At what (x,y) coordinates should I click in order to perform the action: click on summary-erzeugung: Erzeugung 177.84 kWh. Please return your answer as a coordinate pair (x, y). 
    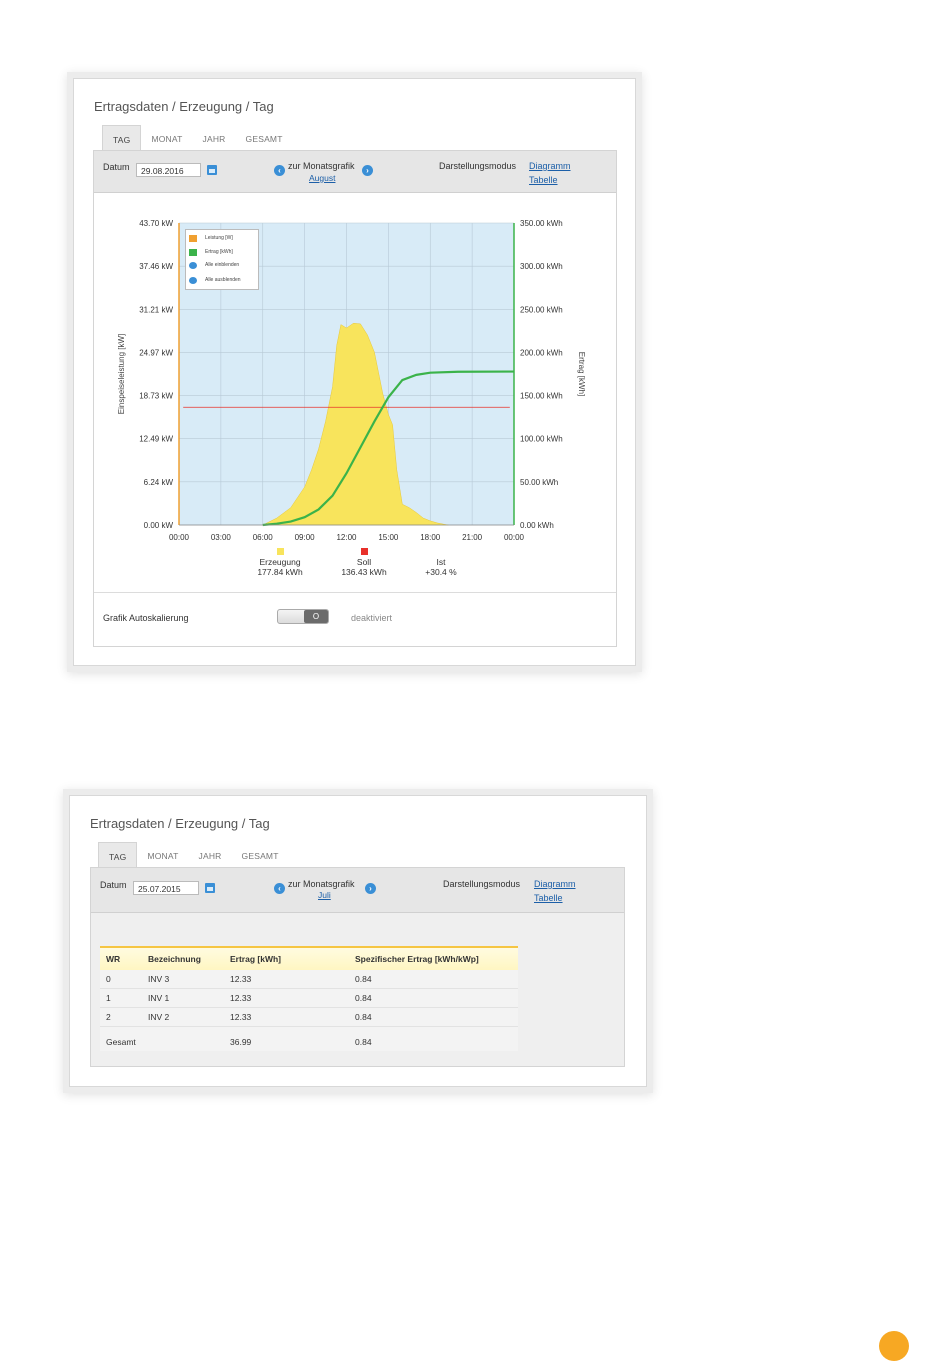
    Looking at the image, I should click on (280, 562).